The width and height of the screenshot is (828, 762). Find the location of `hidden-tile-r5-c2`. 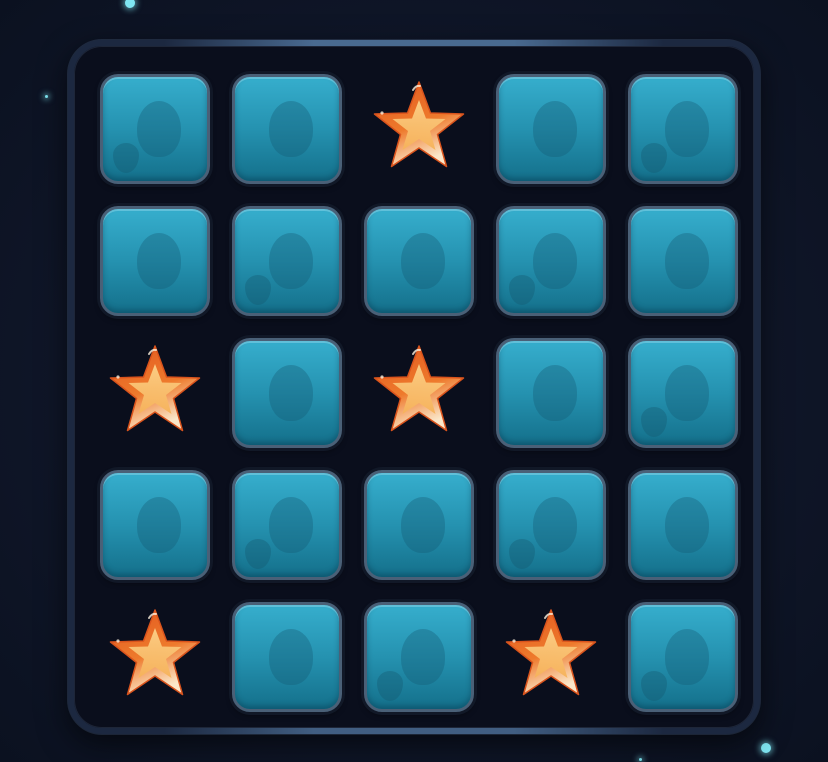

hidden-tile-r5-c2 is located at coordinates (287, 657).